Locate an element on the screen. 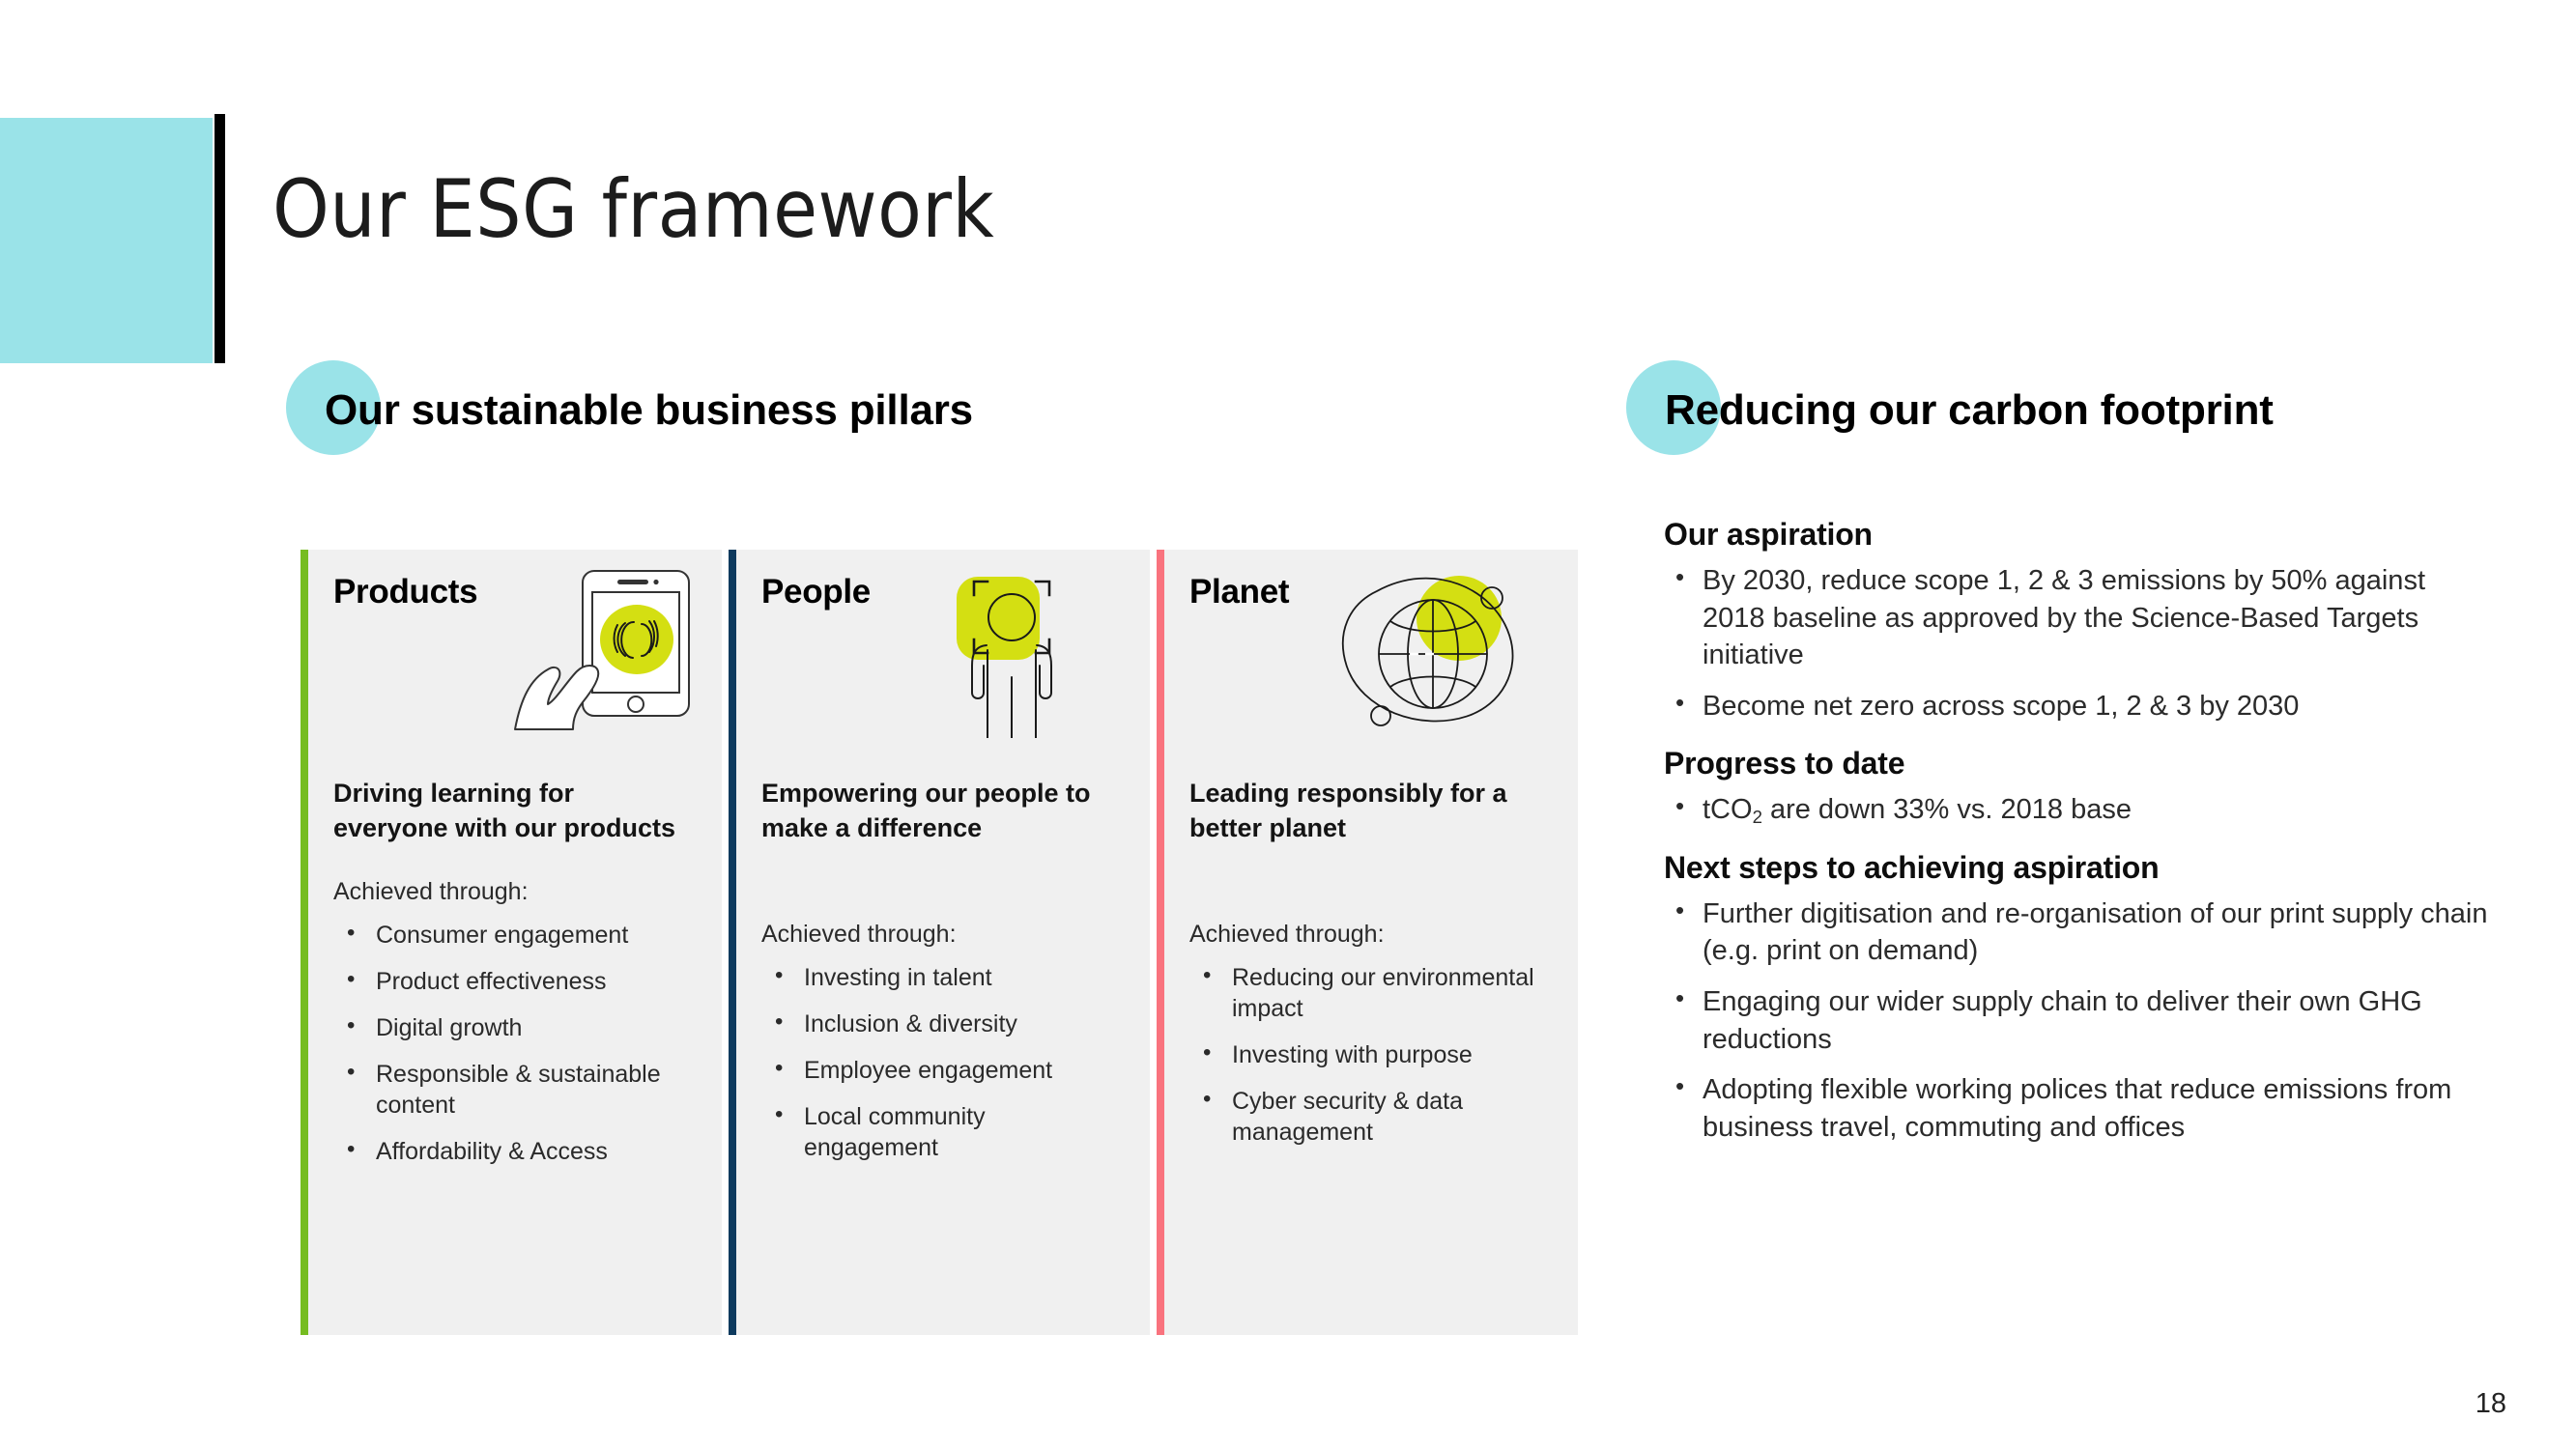 This screenshot has height=1449, width=2576. list-item: Product effectiveness is located at coordinates (513, 981).